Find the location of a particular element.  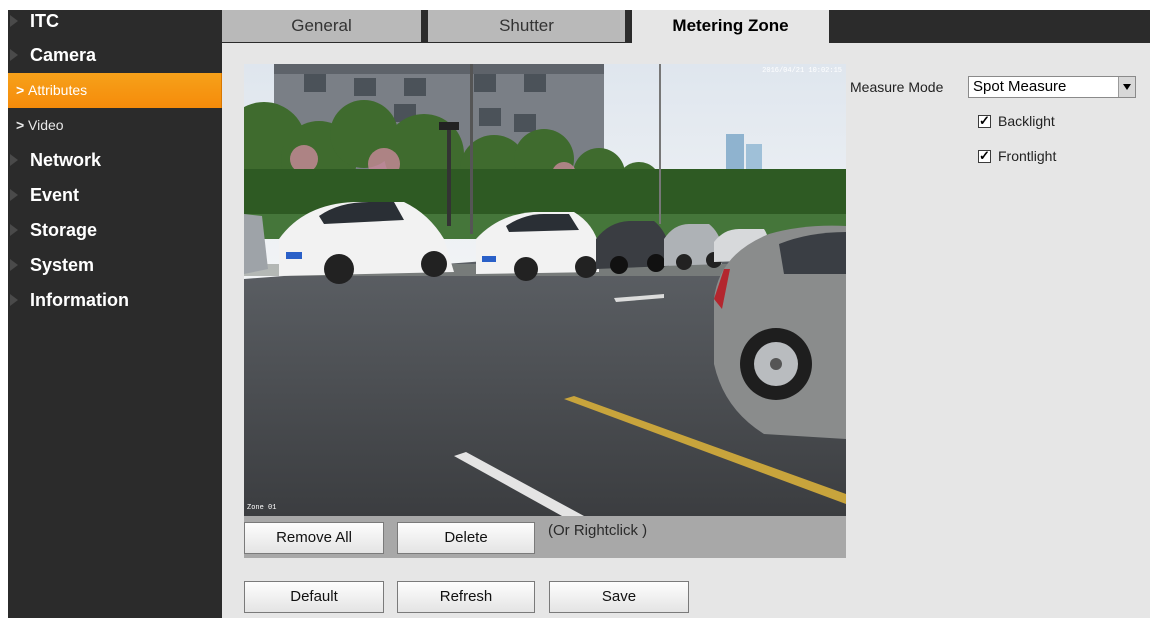

sidebar-item-network: Network is located at coordinates (115, 160).